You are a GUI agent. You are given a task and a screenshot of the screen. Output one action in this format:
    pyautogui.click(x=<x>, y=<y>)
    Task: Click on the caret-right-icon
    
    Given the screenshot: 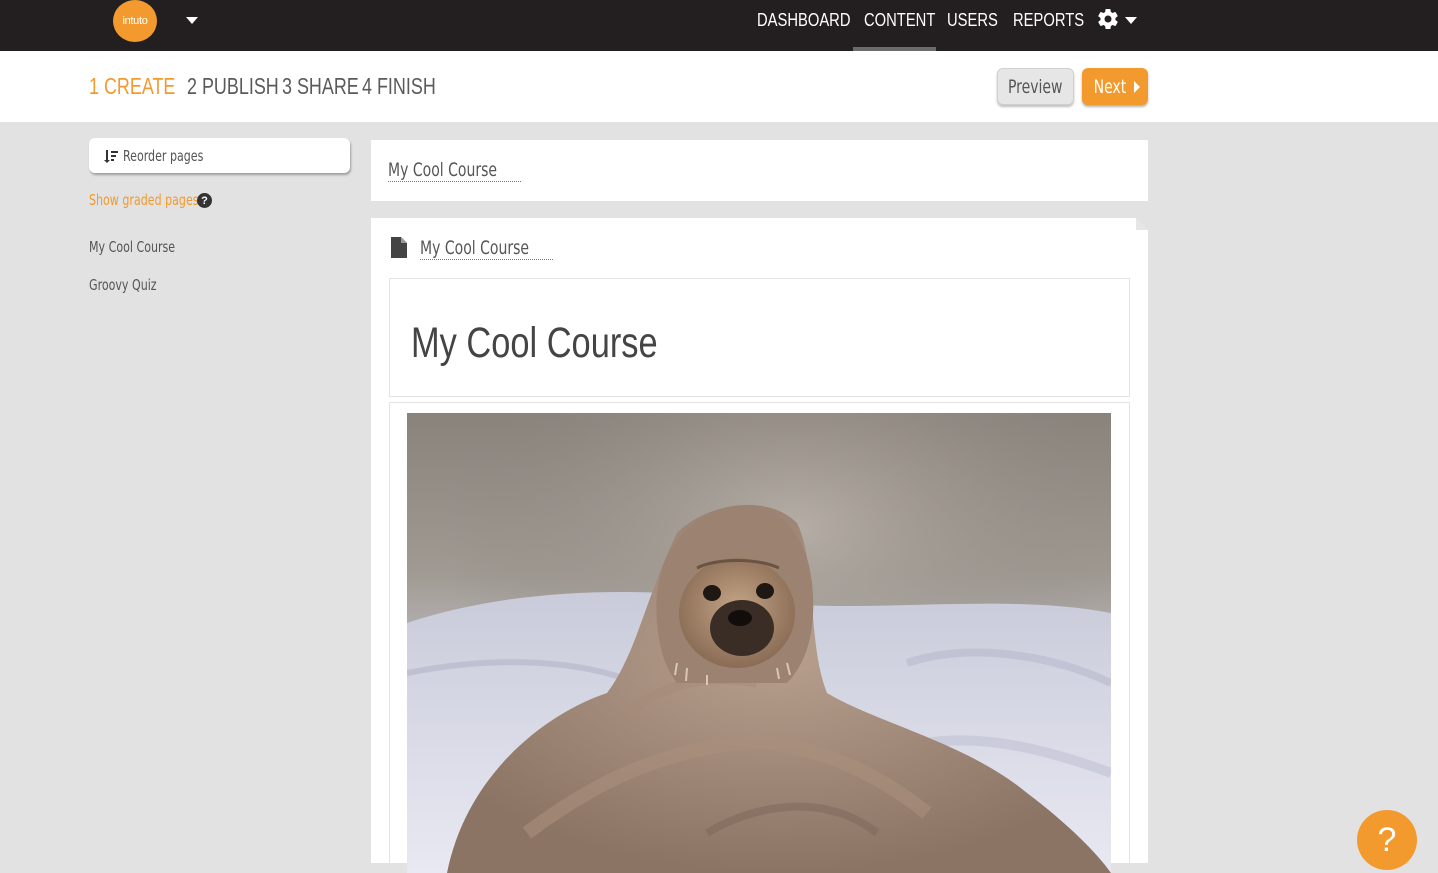 What is the action you would take?
    pyautogui.click(x=1136, y=86)
    